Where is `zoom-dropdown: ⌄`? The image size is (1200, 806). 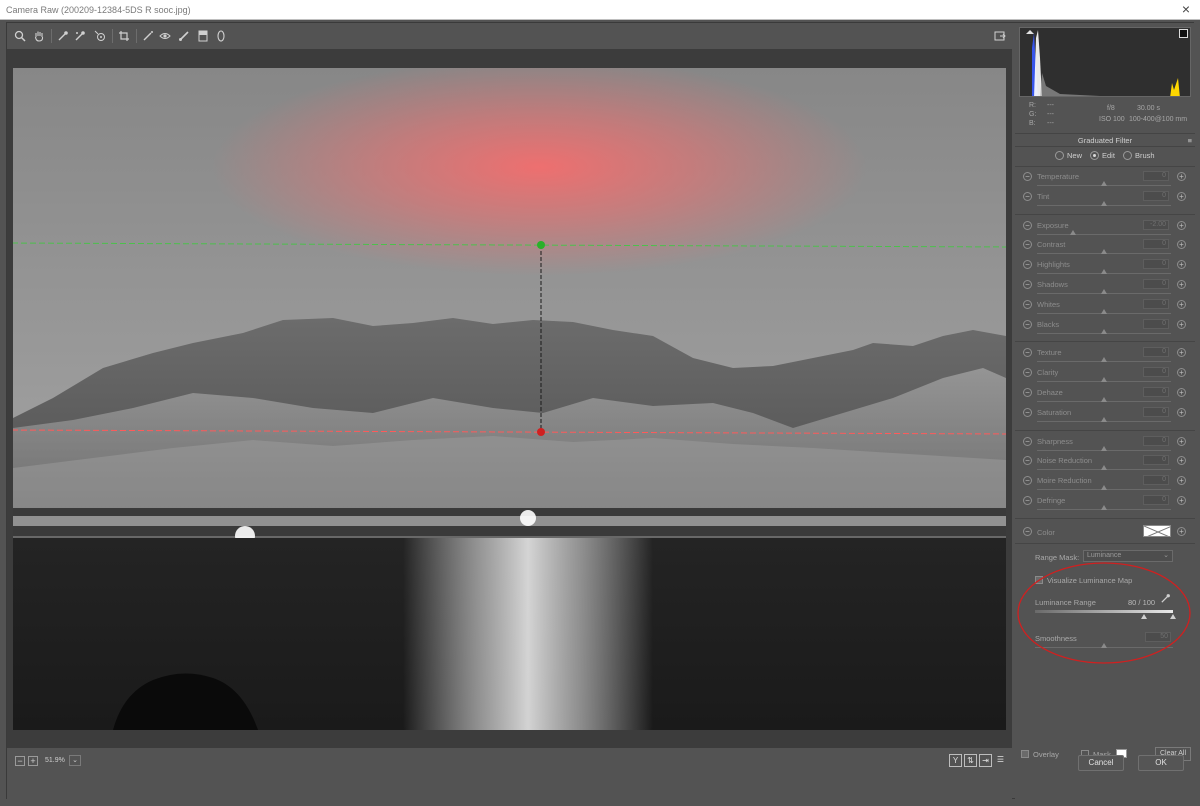
zoom-dropdown: ⌄ is located at coordinates (75, 760).